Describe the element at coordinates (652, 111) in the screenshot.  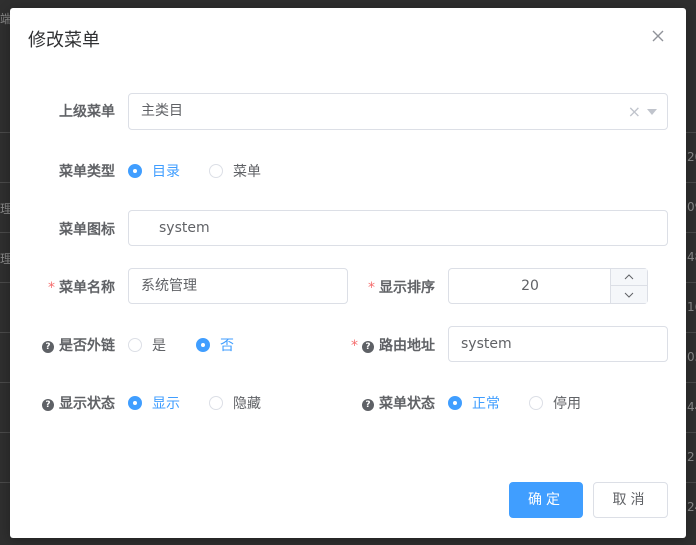
I see `chevron-down-icon` at that location.